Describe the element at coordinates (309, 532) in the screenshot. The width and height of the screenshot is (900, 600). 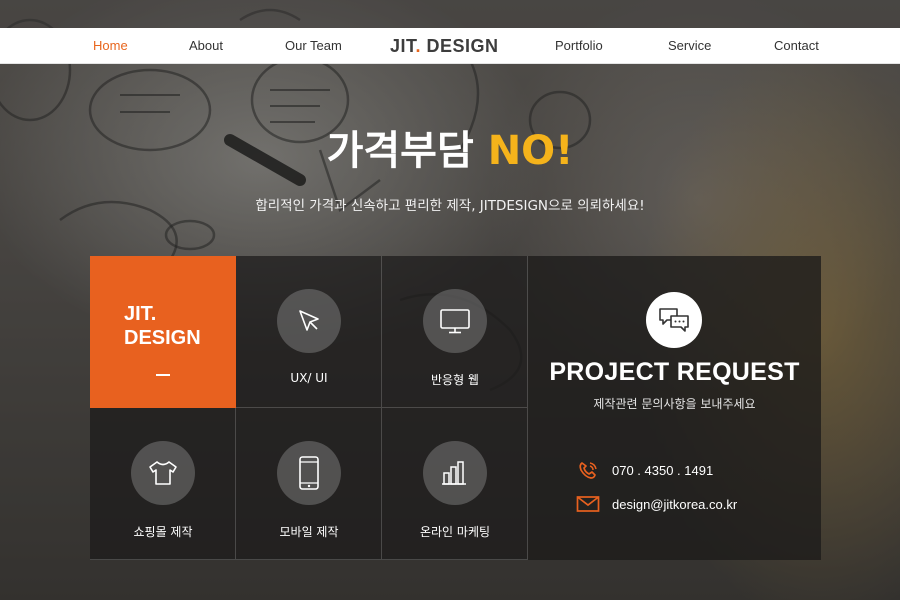
I see `service-label: 모바일 제작` at that location.